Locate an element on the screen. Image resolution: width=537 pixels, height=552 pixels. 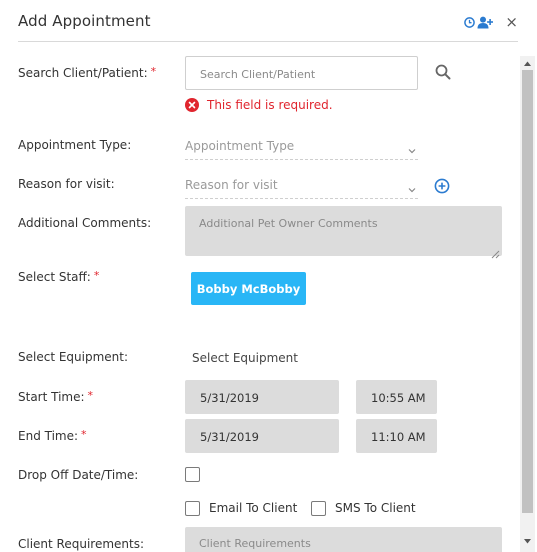
reason-select: Reason for visit is located at coordinates (301, 186).